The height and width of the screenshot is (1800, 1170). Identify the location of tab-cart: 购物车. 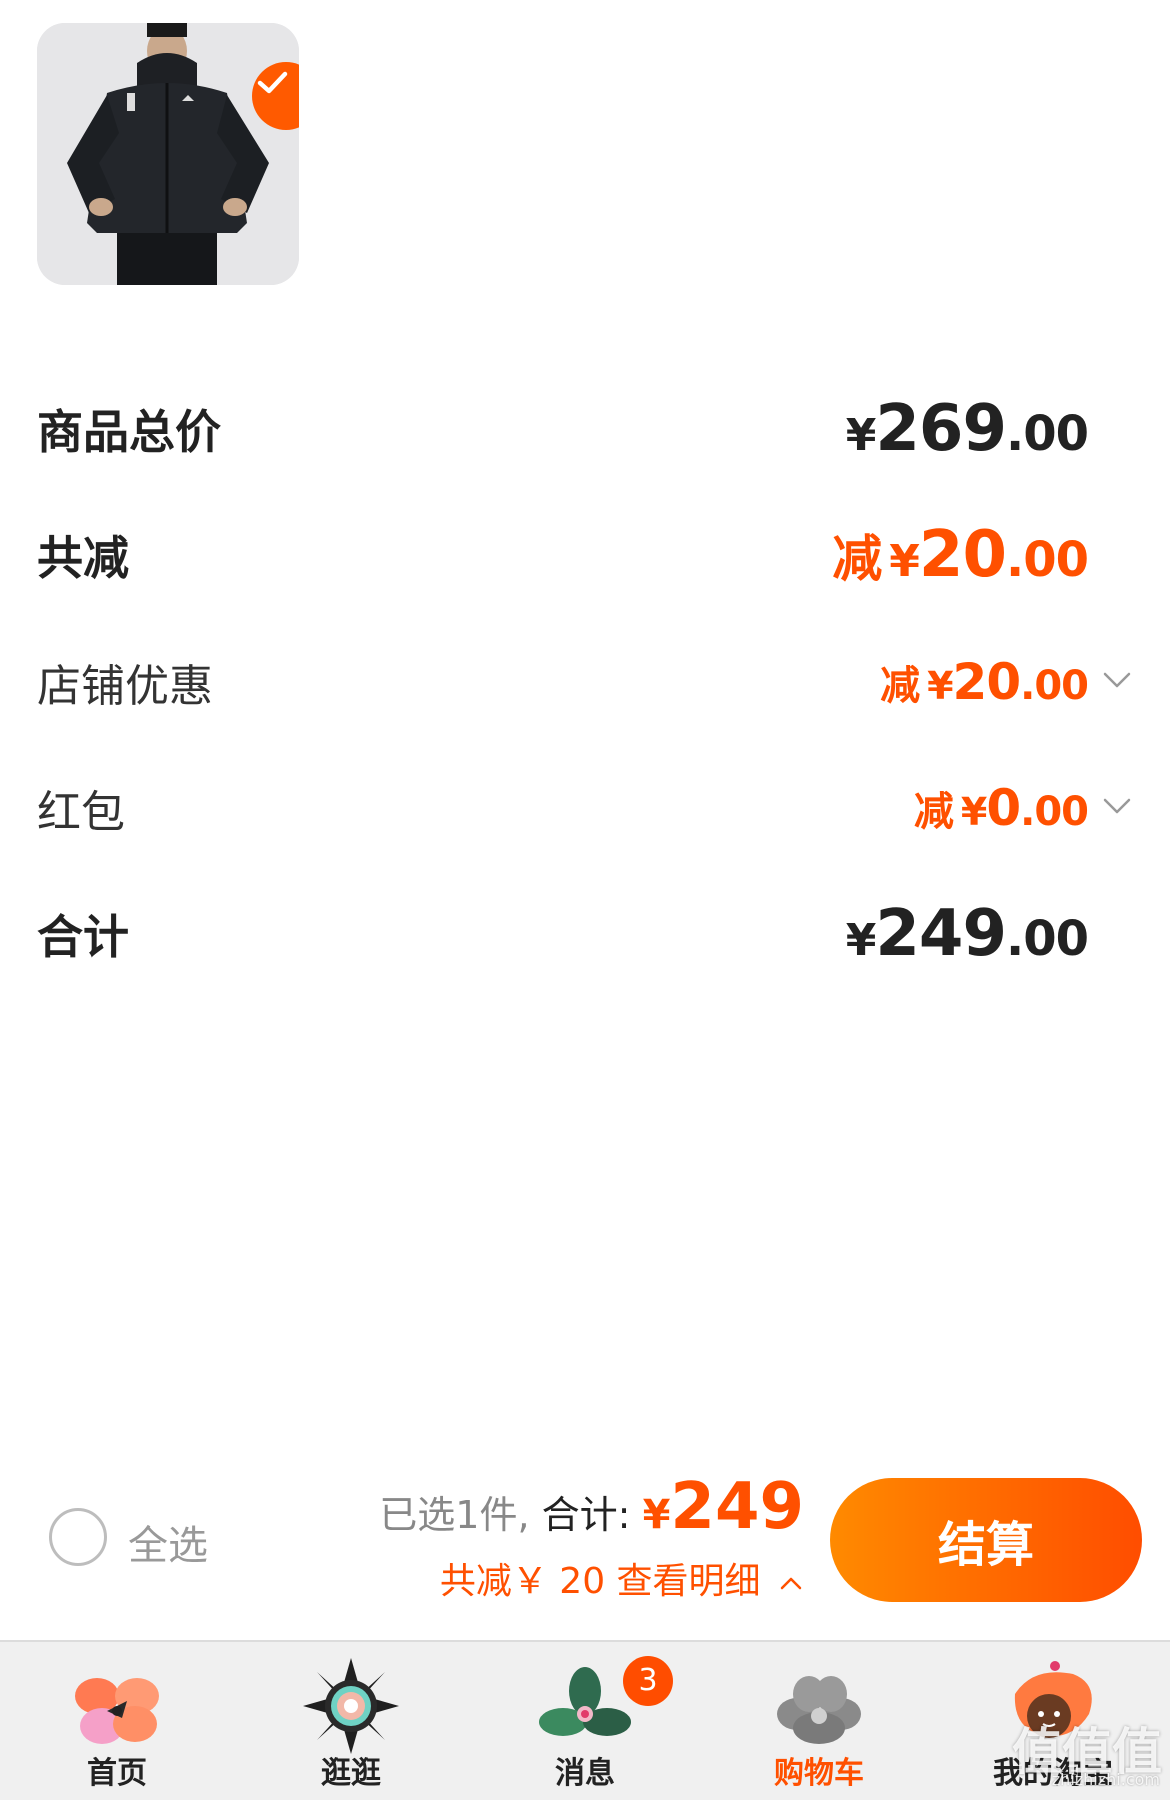
(819, 1721).